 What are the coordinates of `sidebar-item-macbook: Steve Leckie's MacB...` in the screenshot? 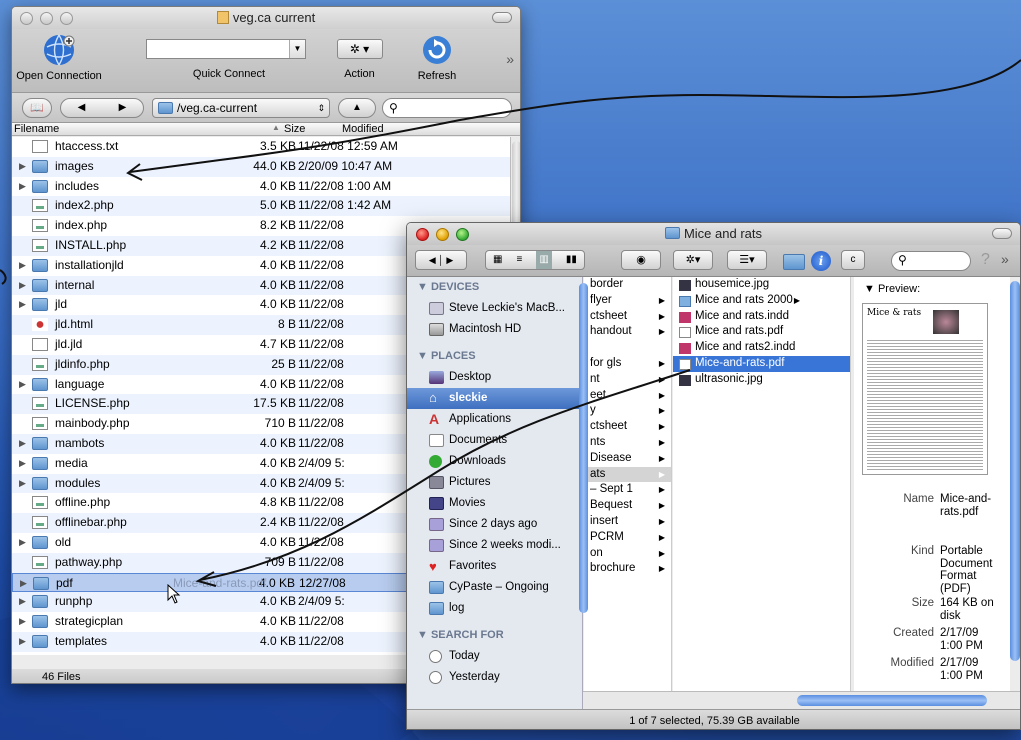 It's located at (494, 308).